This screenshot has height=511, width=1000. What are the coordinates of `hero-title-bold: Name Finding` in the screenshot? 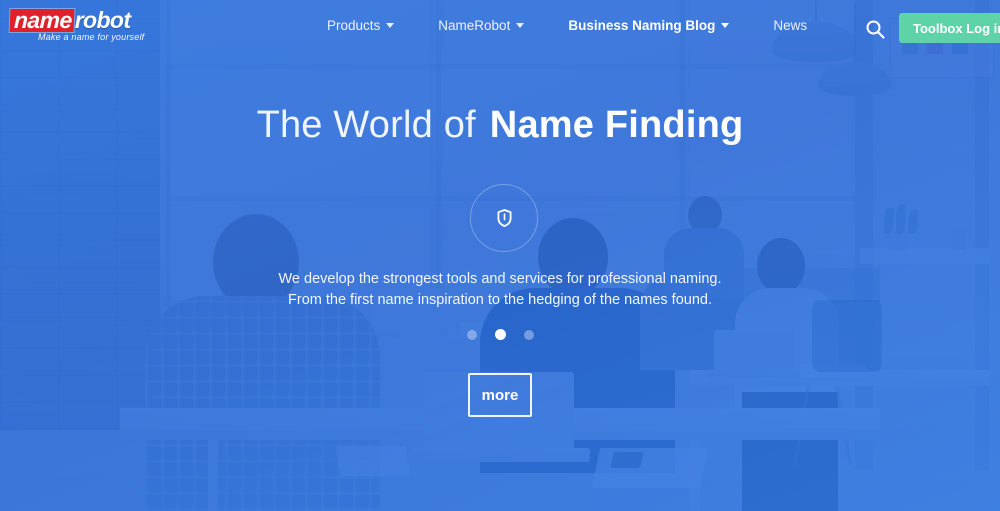 It's located at (616, 125).